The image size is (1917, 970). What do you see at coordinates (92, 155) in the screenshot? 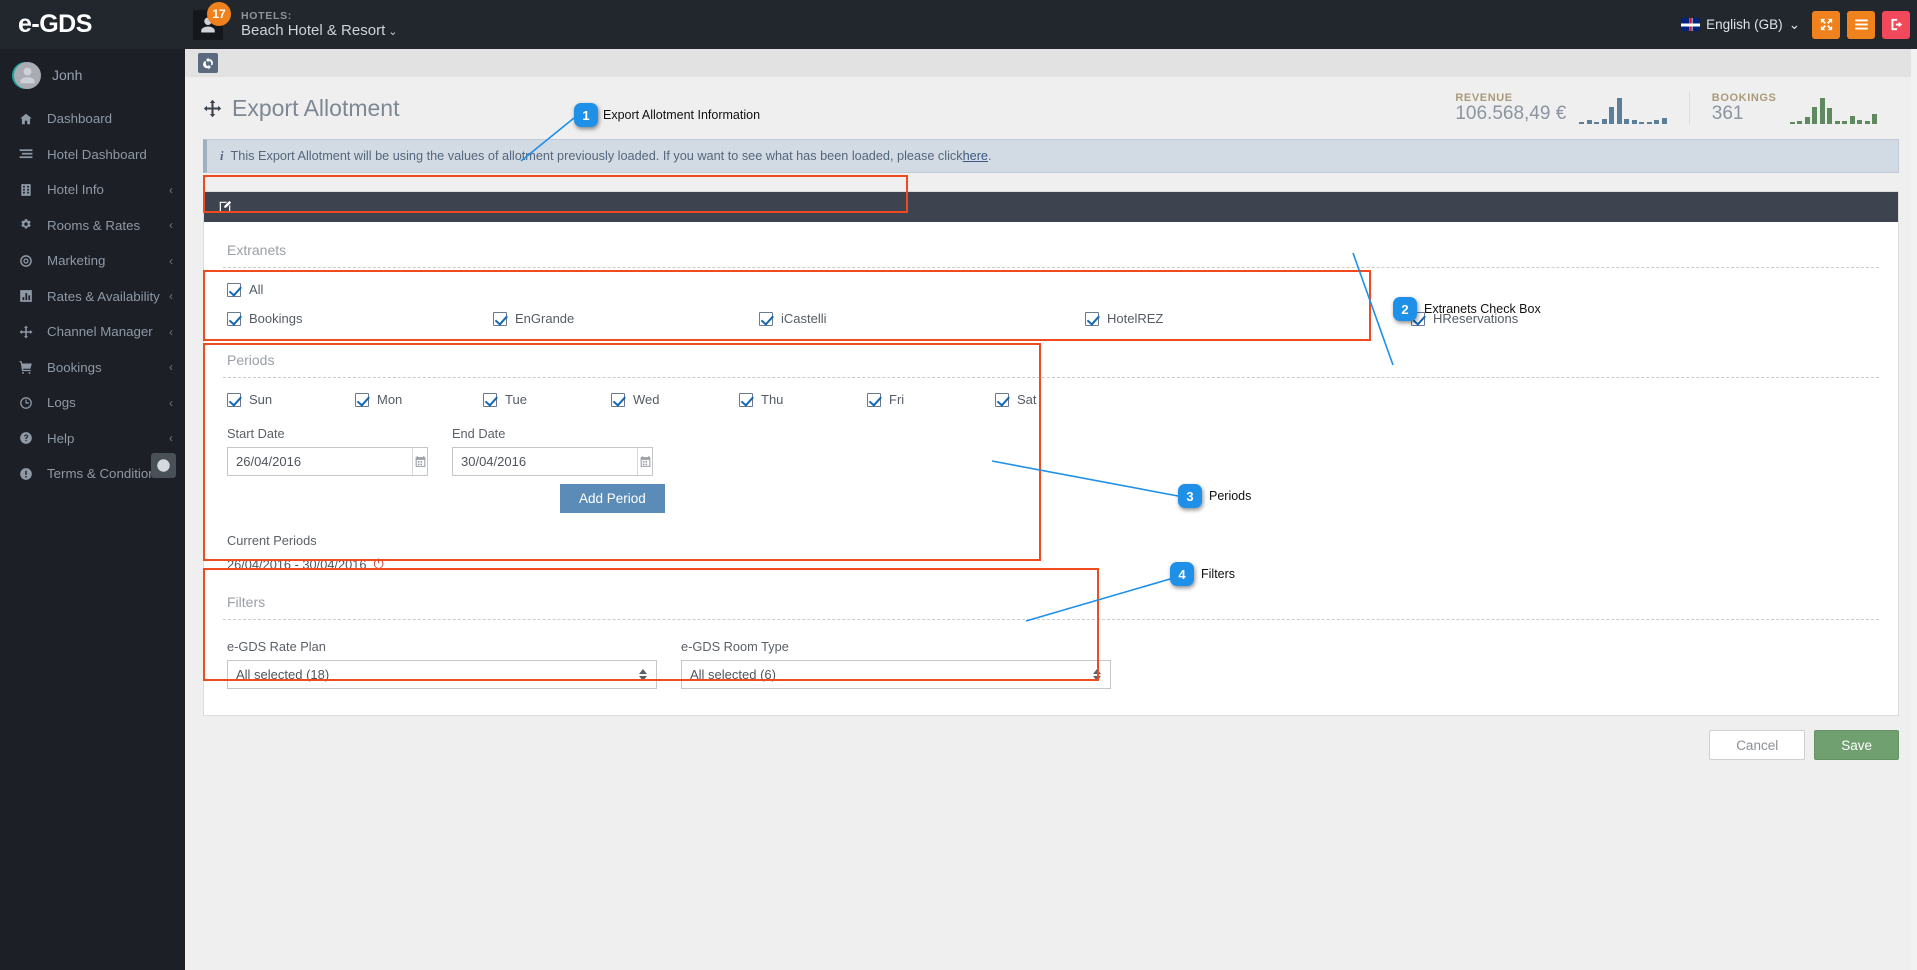
I see `sidebar-item-hotel-dashboard: Hotel Dashboard` at bounding box center [92, 155].